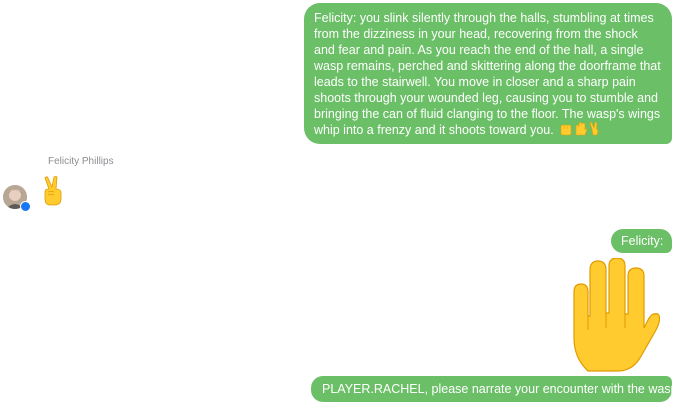  I want to click on emoji-group, so click(579, 129).